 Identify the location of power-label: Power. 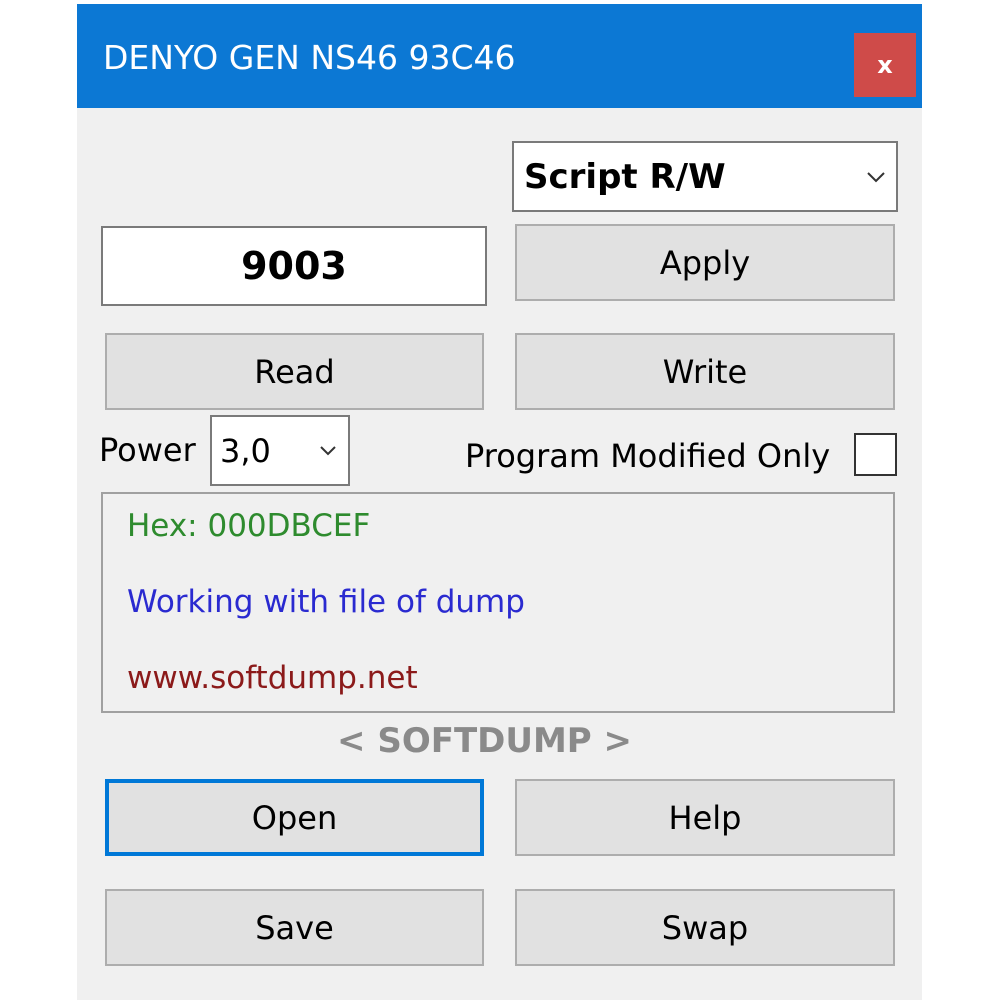
(147, 450).